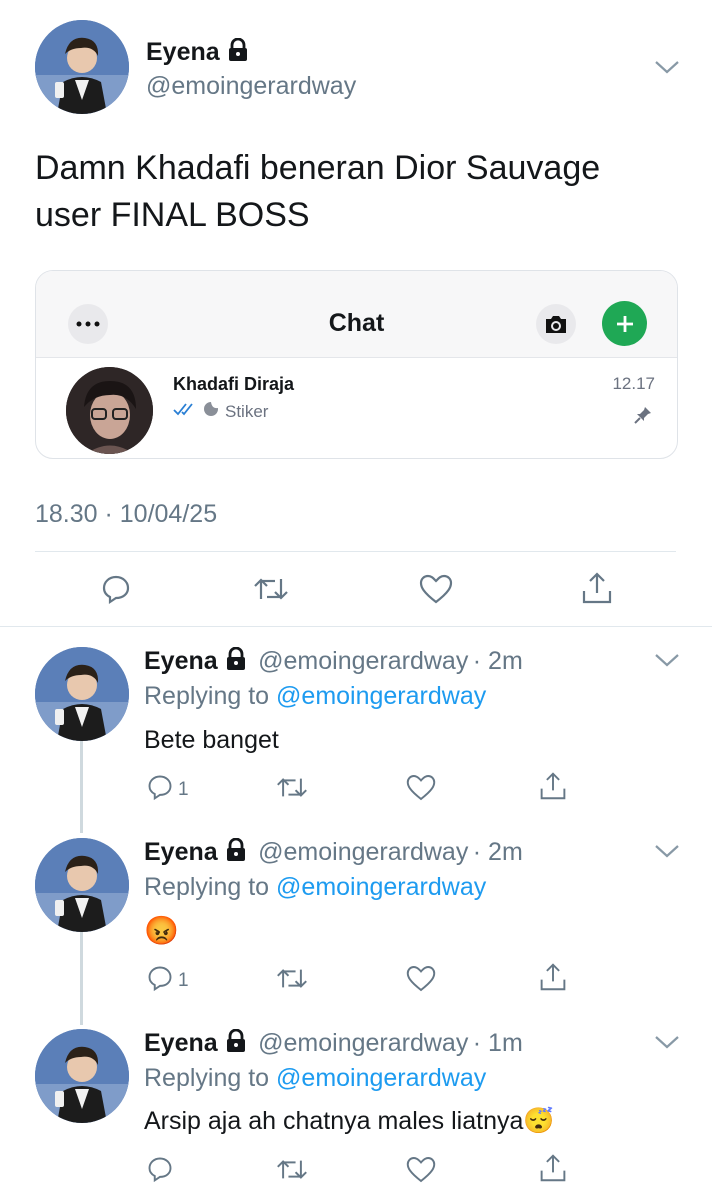 The image size is (712, 1200). What do you see at coordinates (234, 384) in the screenshot?
I see `contact-name: Khadafi Diraja` at bounding box center [234, 384].